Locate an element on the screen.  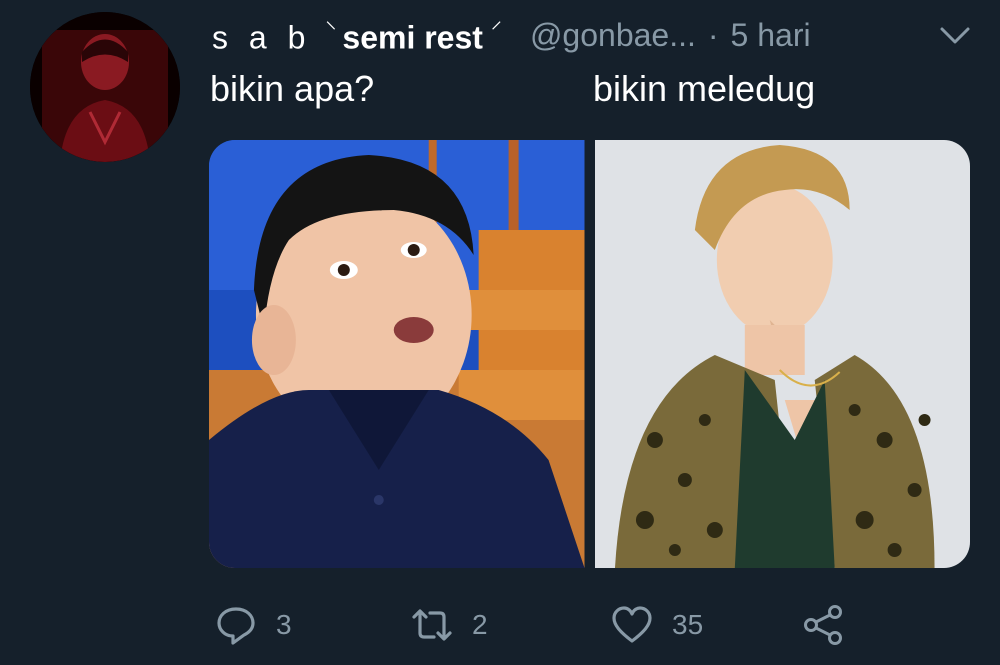
tweet-header: s a b ⸌ semi rest ⸍ @gonbae... · 5 hari is located at coordinates (592, 35).